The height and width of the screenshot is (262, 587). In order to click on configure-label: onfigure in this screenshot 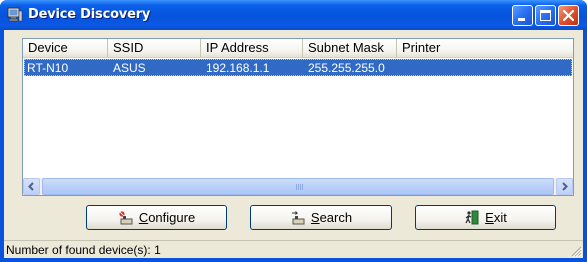, I will do `click(172, 217)`.